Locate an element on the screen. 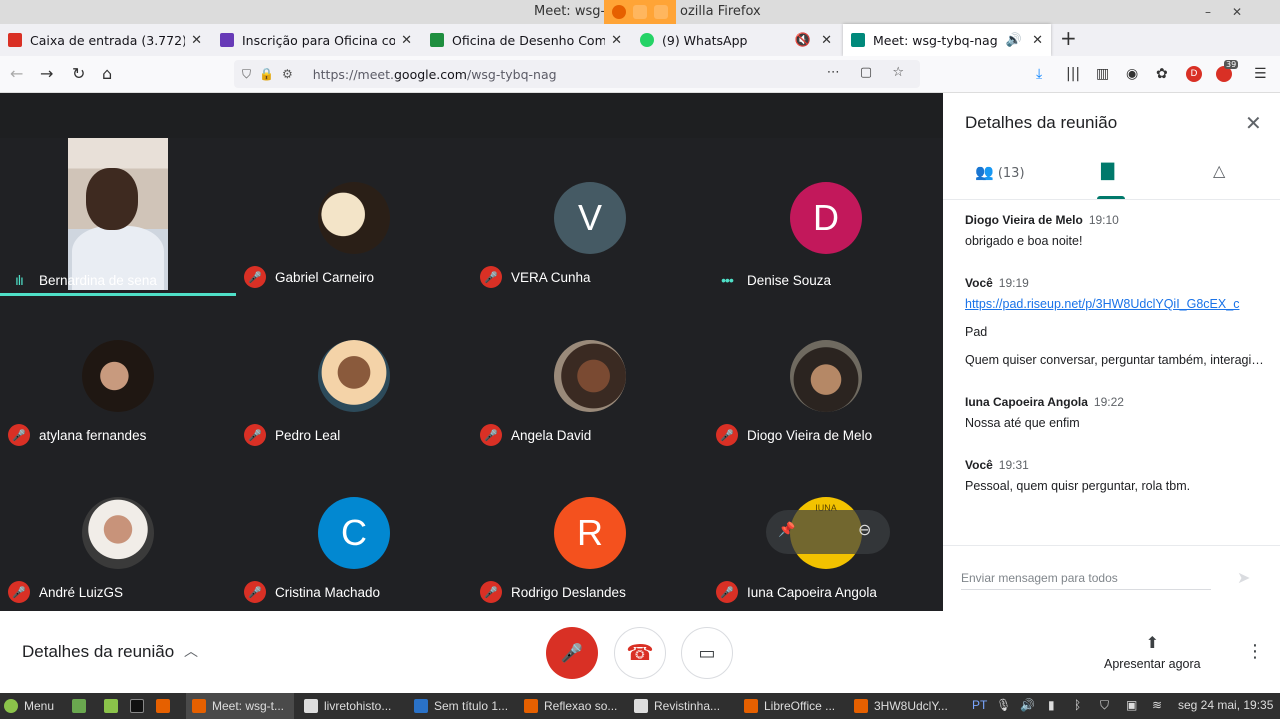  remove-icon: ⊖ is located at coordinates (864, 529).